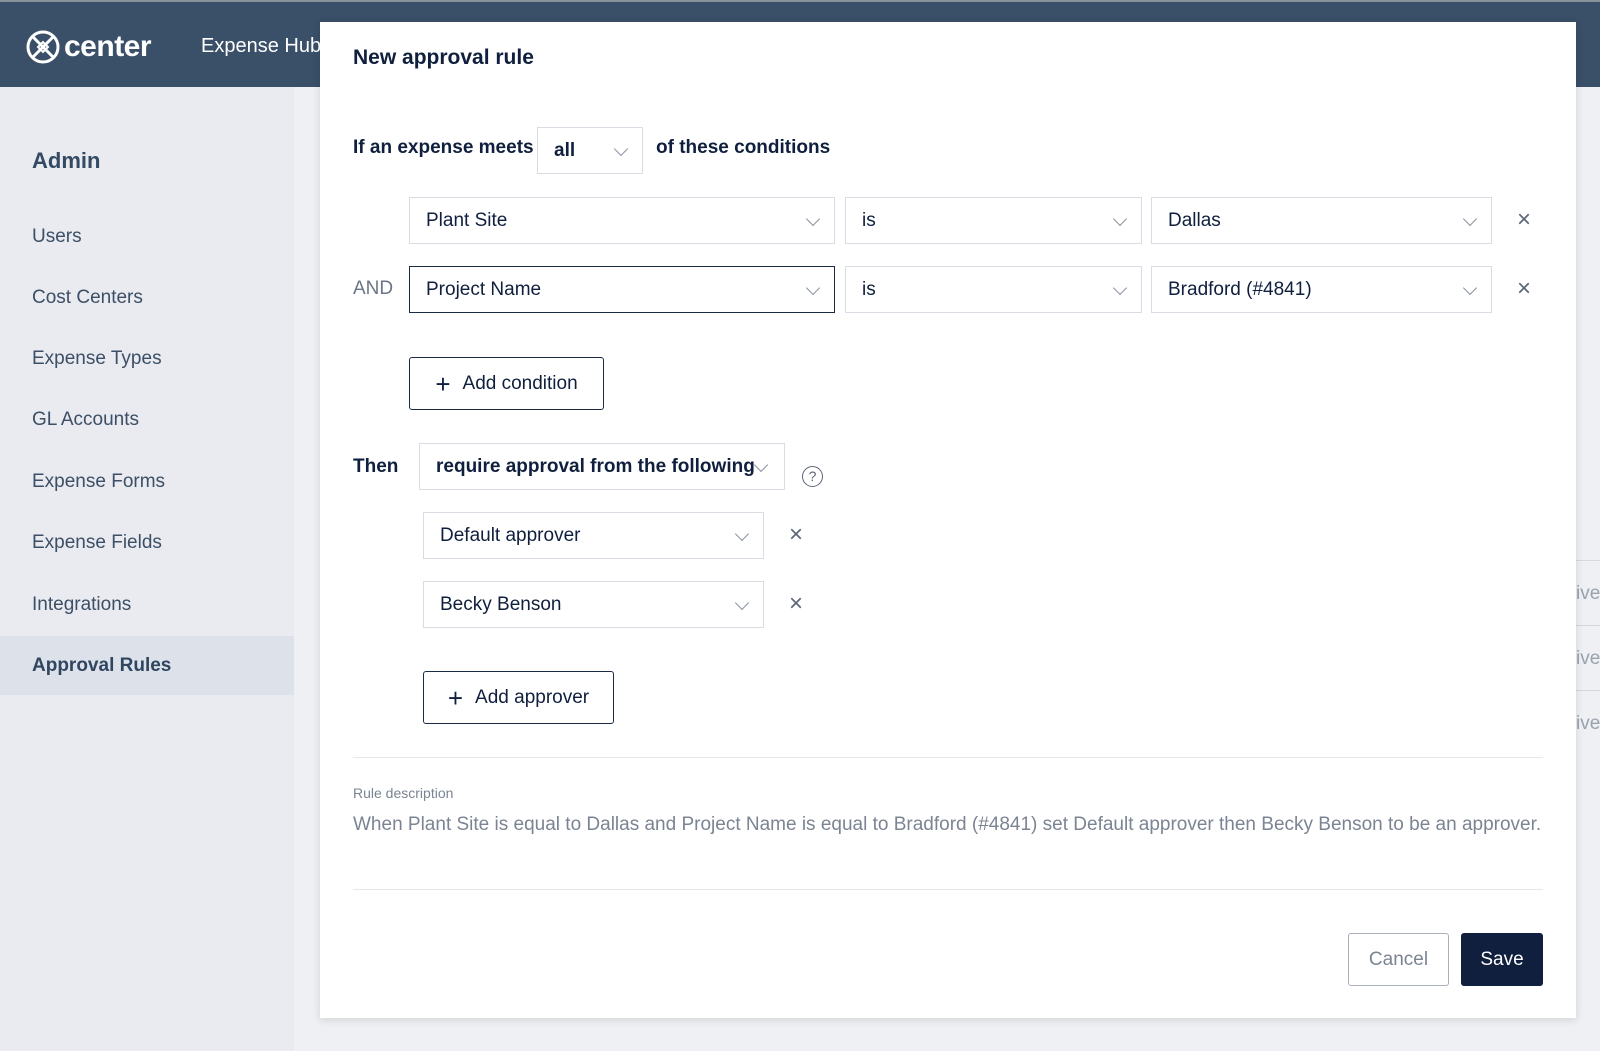 The width and height of the screenshot is (1600, 1051). What do you see at coordinates (147, 481) in the screenshot?
I see `sidebar-item-expense-forms: Expense Forms` at bounding box center [147, 481].